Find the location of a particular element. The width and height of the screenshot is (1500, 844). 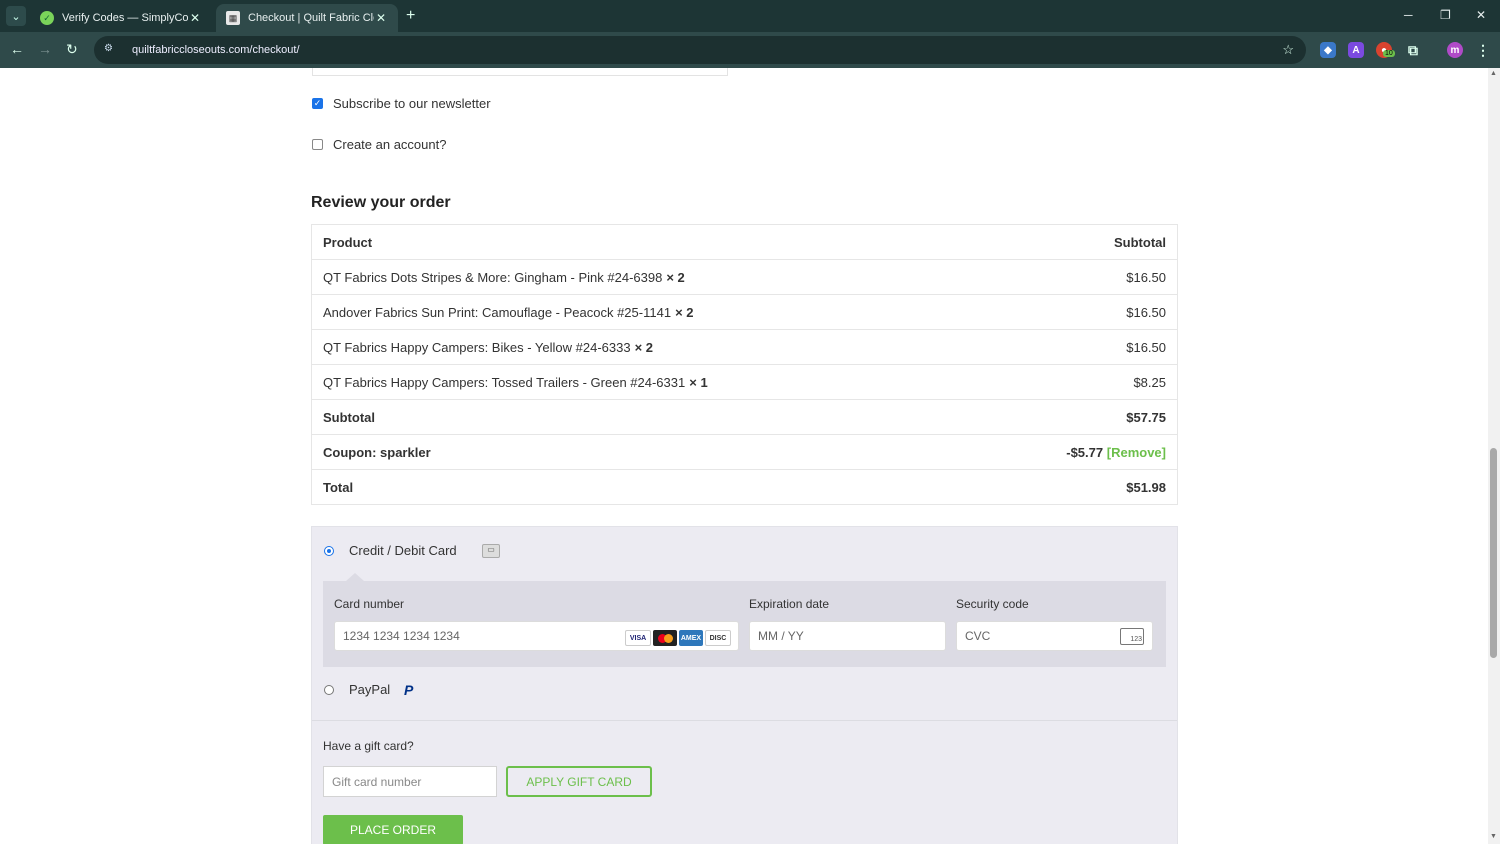

close-window-icon: ✕ is located at coordinates (1481, 15).